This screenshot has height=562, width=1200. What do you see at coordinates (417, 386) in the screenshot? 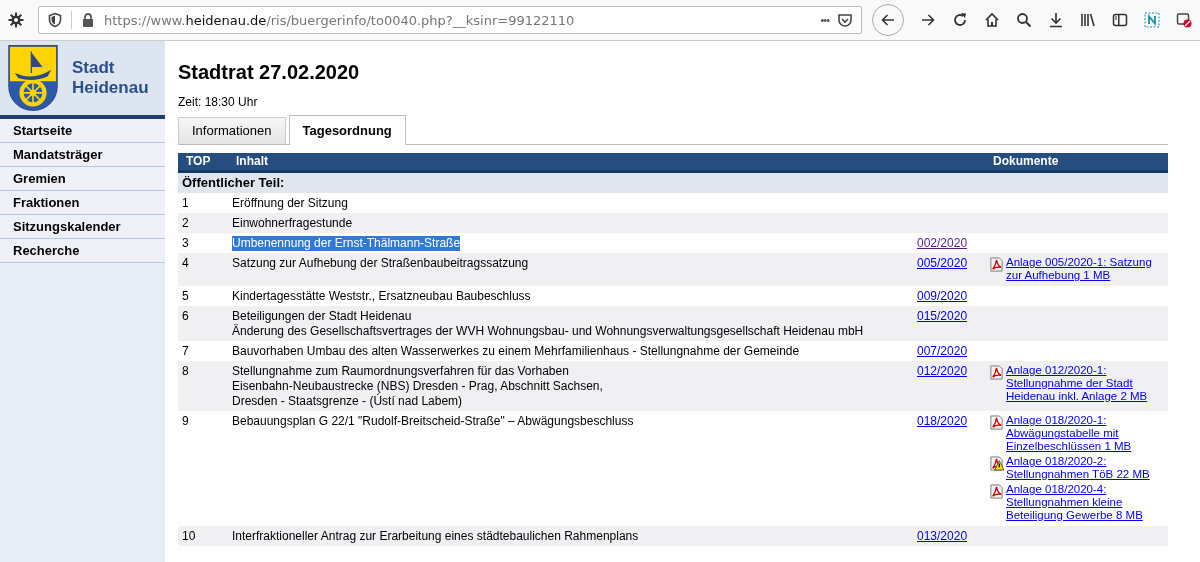
I see `agenda-item-text: Eisenbahn-Neubaustrecke (NBS) Dresden - Prag, Abschnitt Sachsen,` at bounding box center [417, 386].